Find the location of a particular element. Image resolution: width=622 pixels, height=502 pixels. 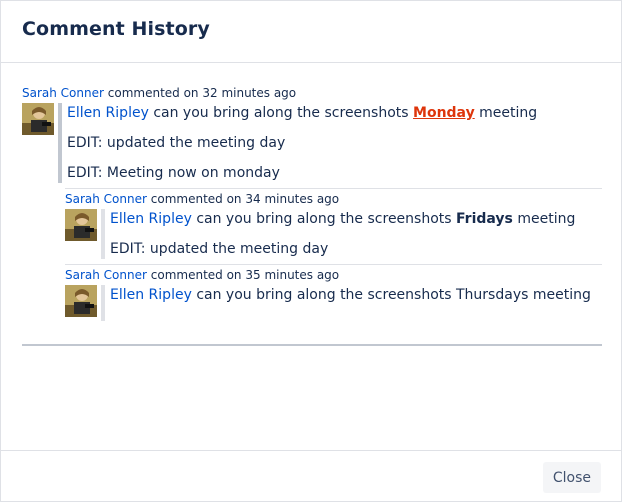

emphasized-text: Monday is located at coordinates (444, 113).